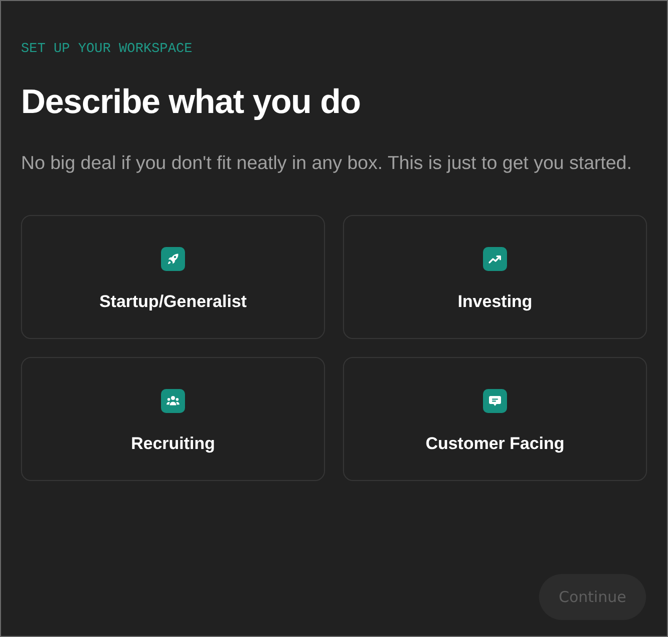  I want to click on people-icon, so click(173, 401).